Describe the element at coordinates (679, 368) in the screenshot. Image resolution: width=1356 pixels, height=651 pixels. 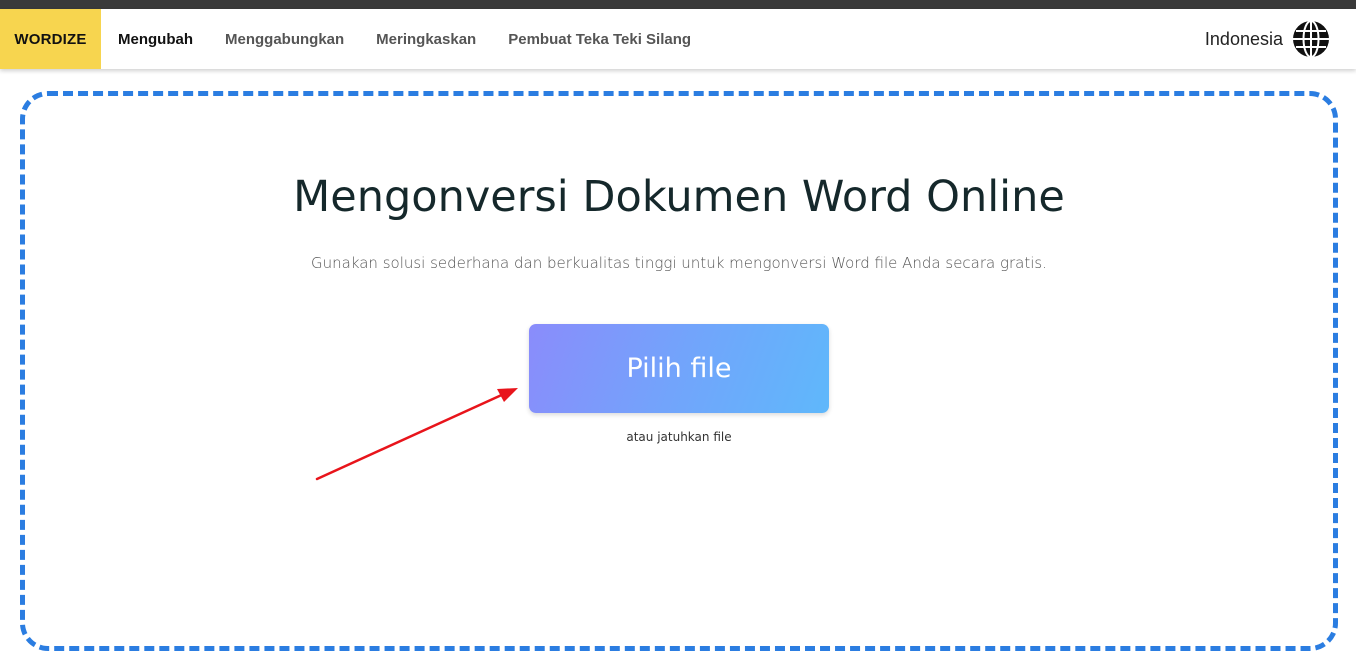
I see `choose-file-button: Pilih file` at that location.